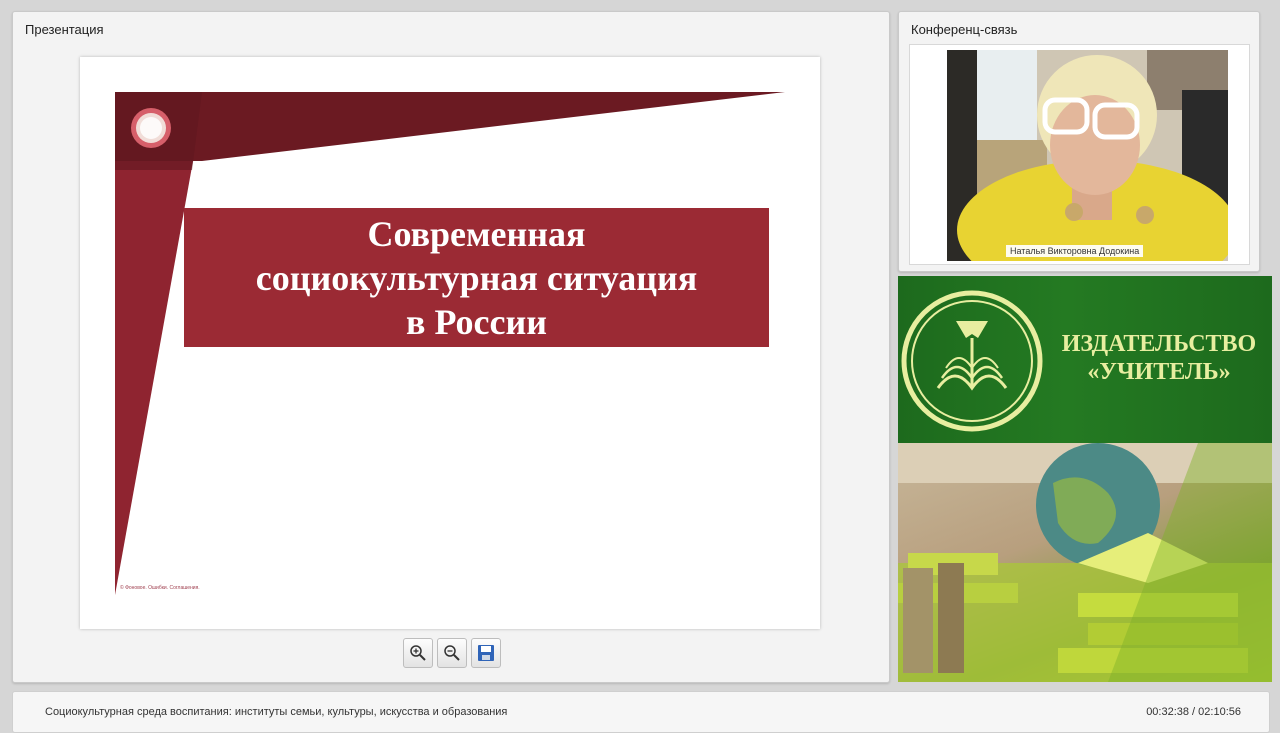 This screenshot has width=1280, height=733. I want to click on save-icon, so click(486, 653).